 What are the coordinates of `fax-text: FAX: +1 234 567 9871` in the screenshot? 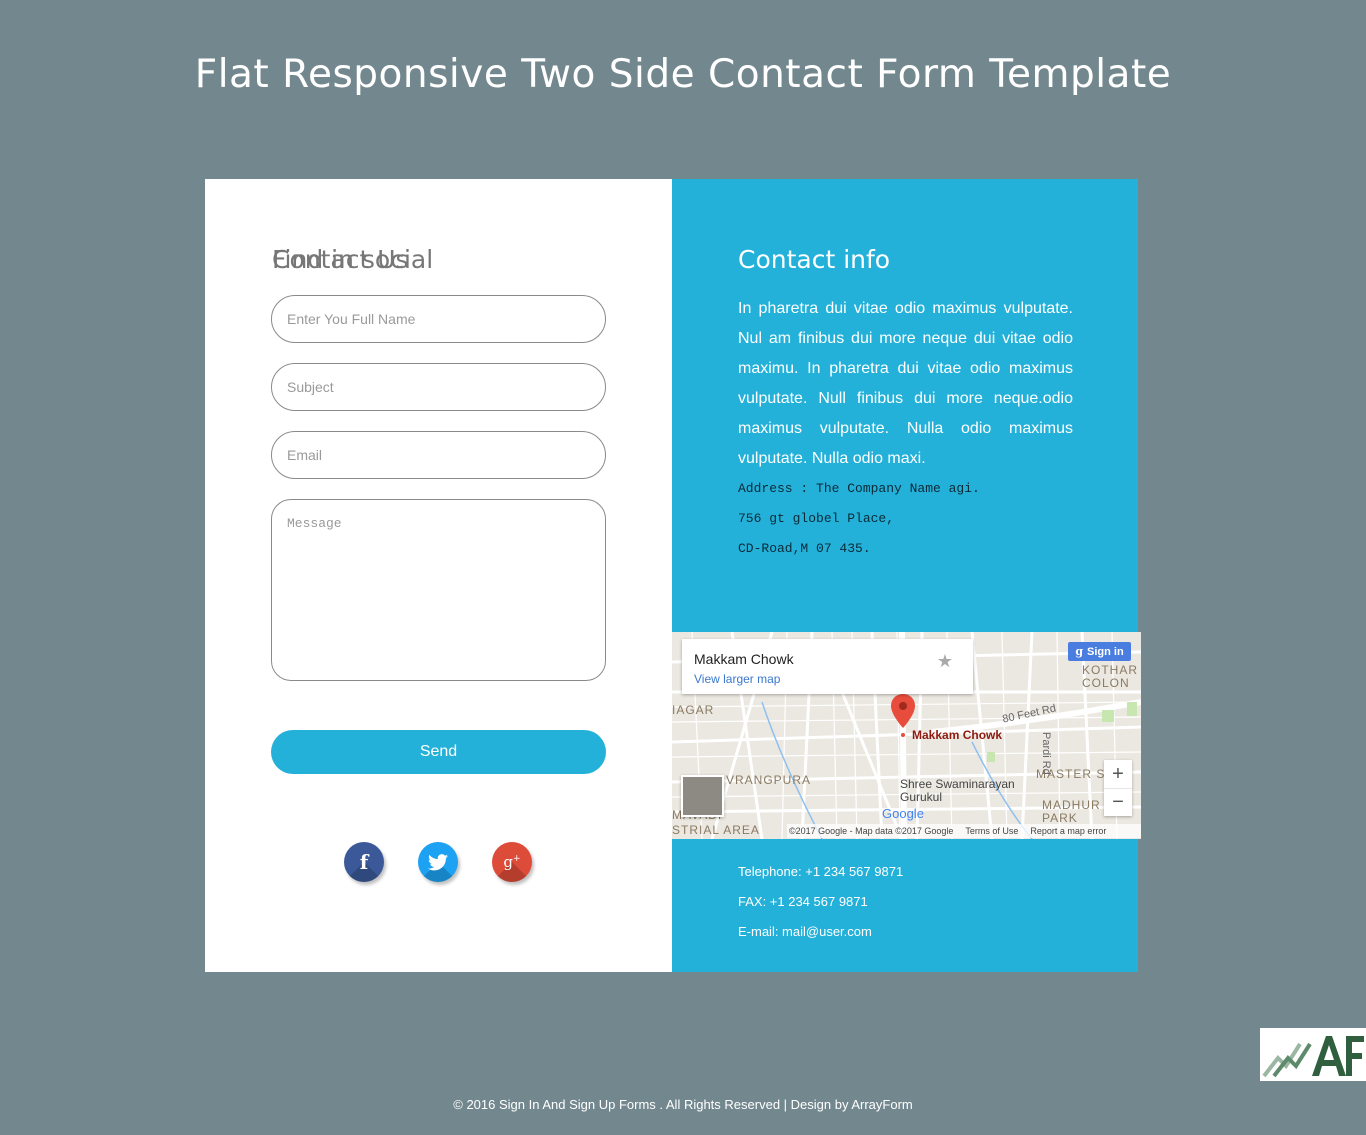 It's located at (803, 901).